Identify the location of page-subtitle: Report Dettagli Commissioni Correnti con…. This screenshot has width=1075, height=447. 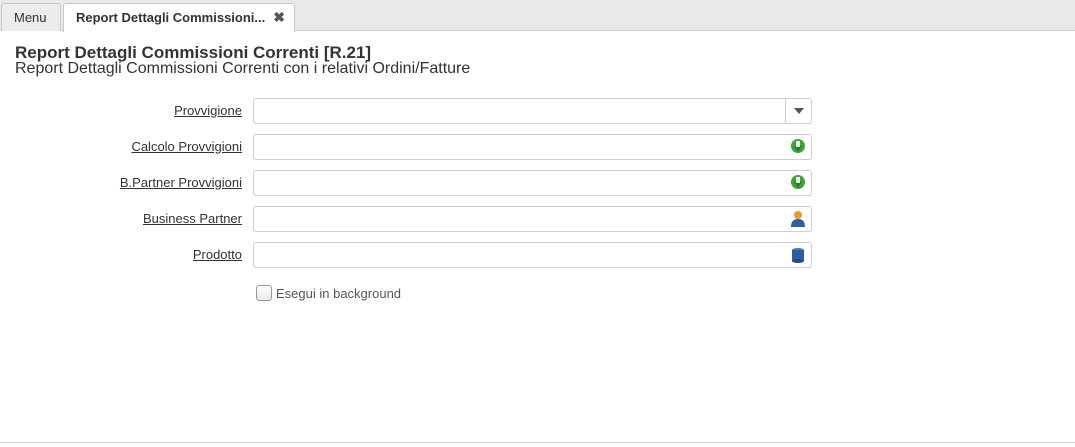
(243, 68).